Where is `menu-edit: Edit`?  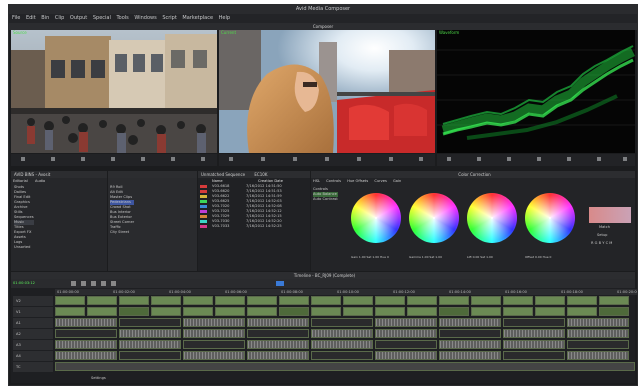
menu-edit: Edit is located at coordinates (31, 18).